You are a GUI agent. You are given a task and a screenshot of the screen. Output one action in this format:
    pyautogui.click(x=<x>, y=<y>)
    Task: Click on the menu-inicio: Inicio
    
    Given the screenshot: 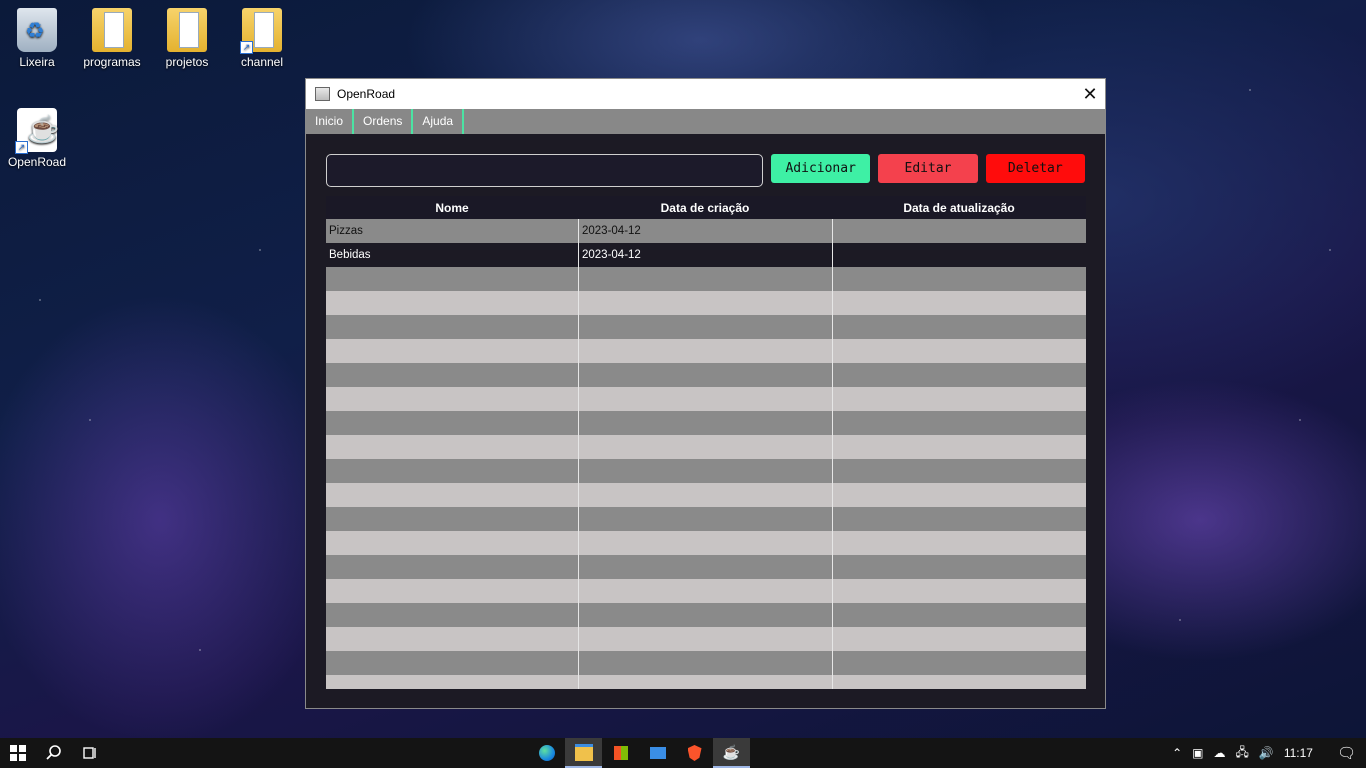 What is the action you would take?
    pyautogui.click(x=330, y=121)
    